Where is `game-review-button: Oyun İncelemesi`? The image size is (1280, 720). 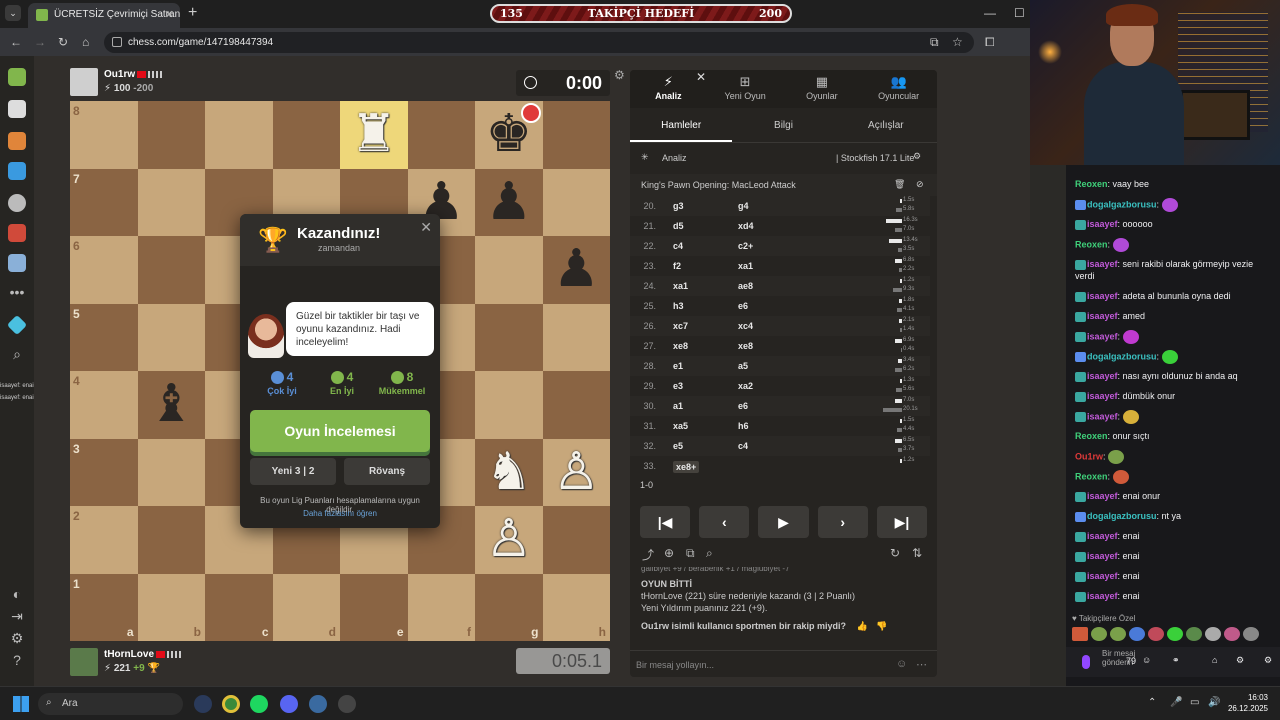
game-review-button: Oyun İncelemesi is located at coordinates (340, 431).